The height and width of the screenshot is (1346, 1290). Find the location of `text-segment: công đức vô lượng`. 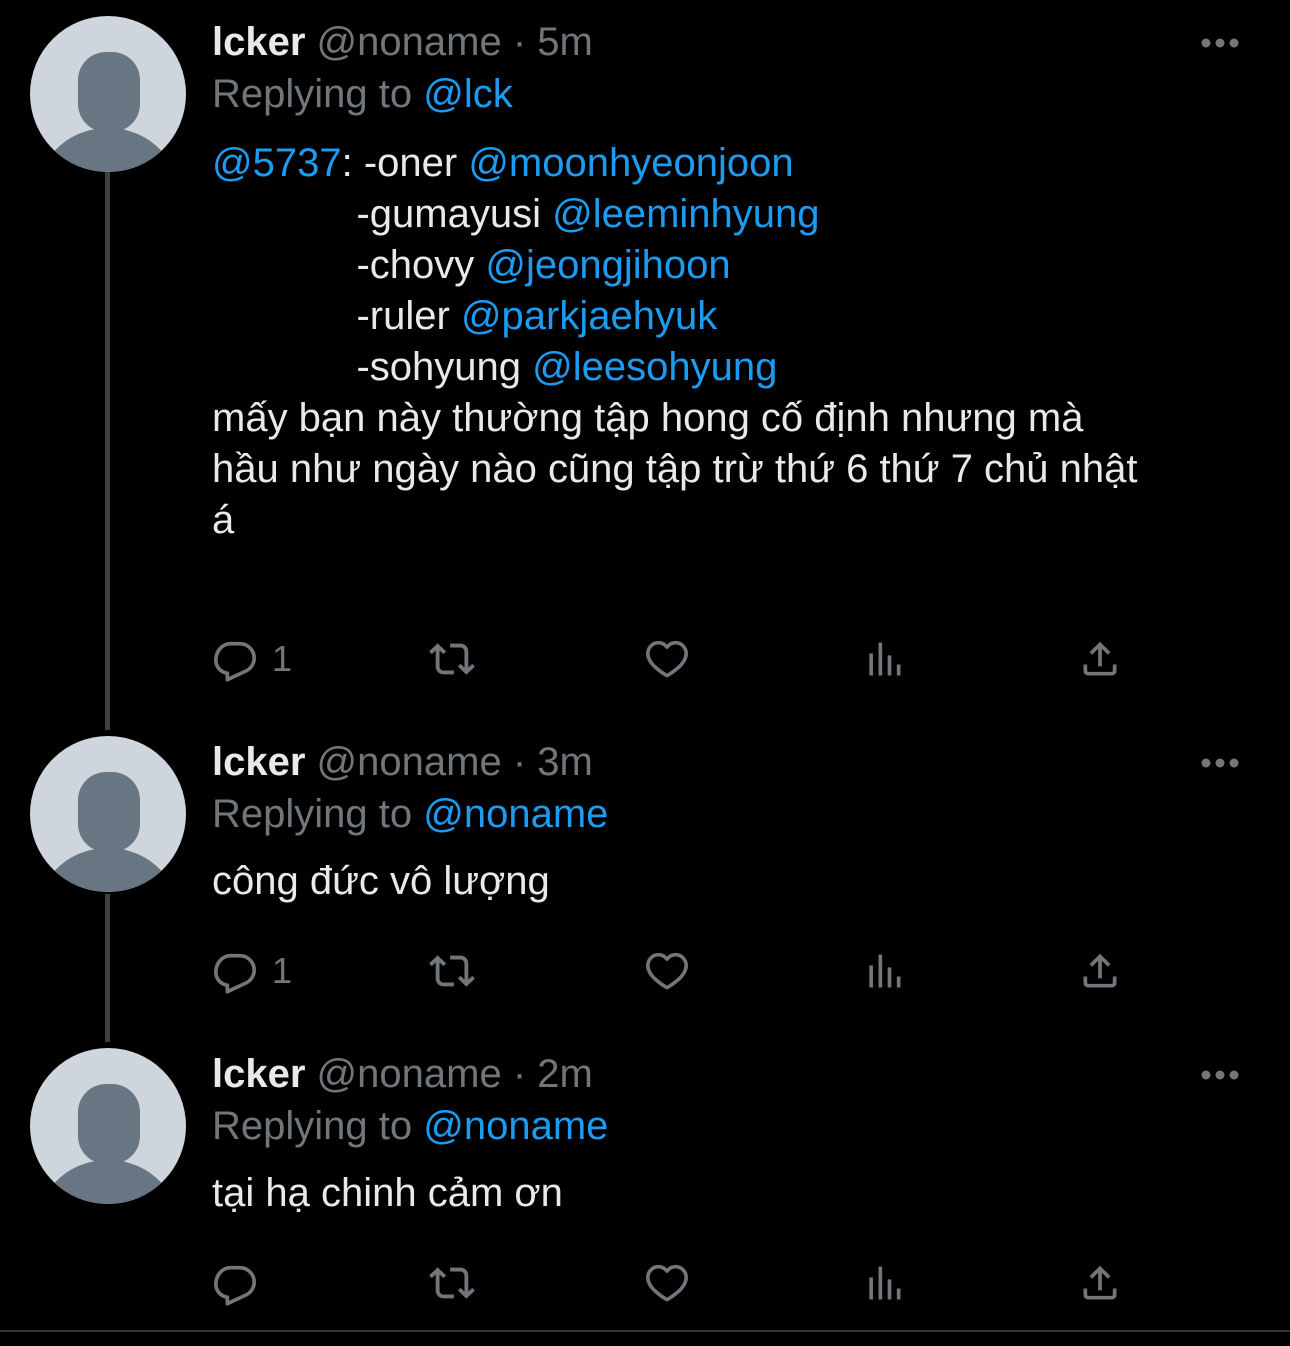

text-segment: công đức vô lượng is located at coordinates (381, 881).